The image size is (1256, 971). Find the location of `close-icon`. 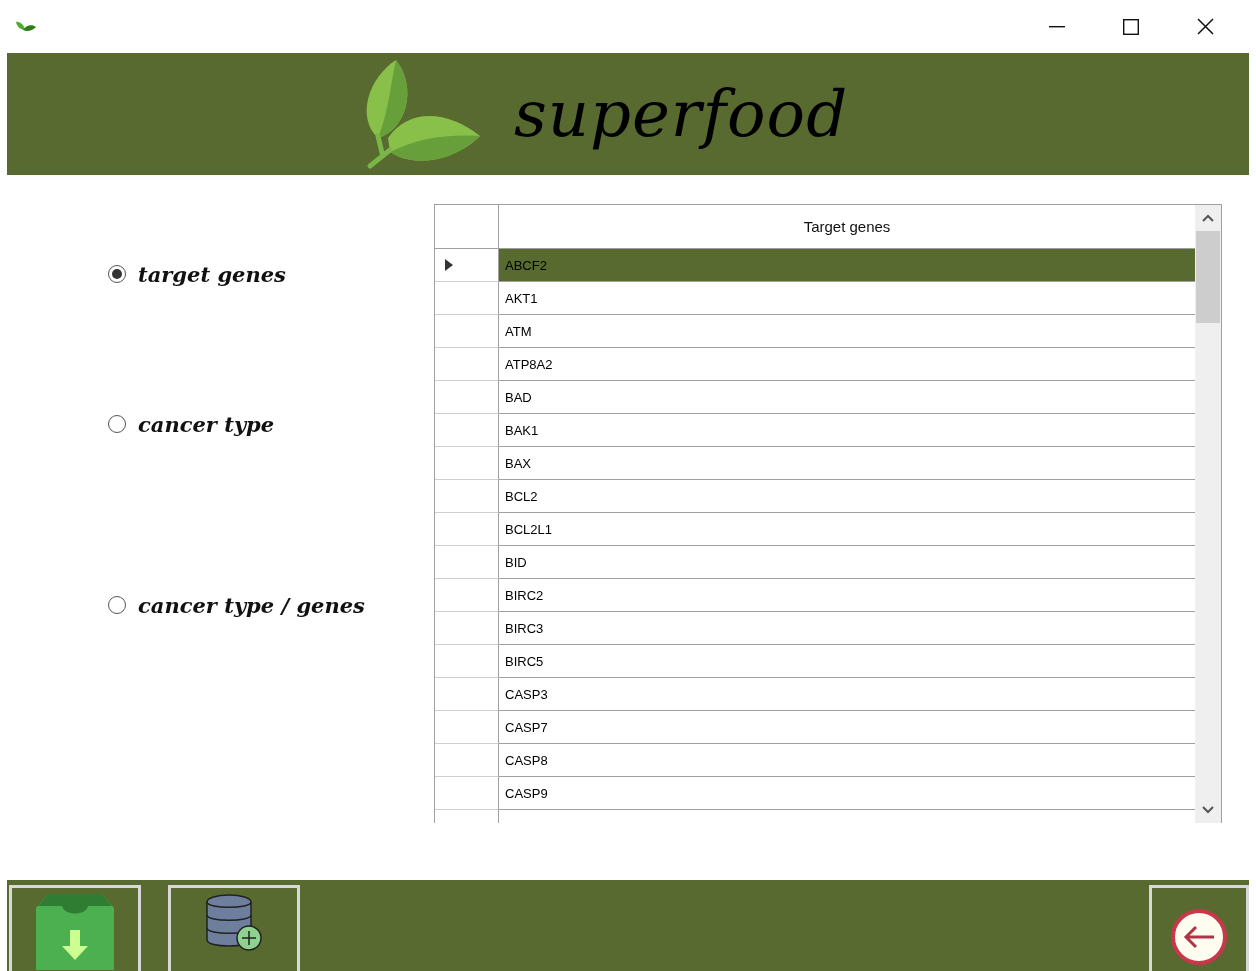

close-icon is located at coordinates (1205, 26).